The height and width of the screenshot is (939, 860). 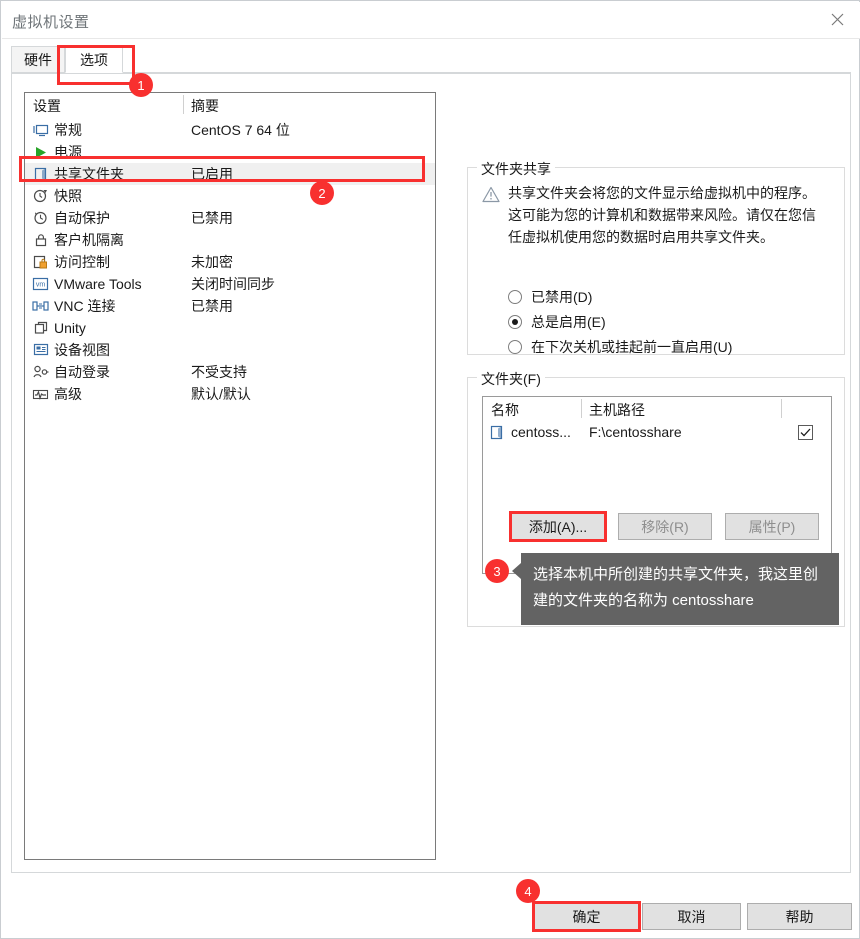 I want to click on access-control-icon, so click(x=40, y=262).